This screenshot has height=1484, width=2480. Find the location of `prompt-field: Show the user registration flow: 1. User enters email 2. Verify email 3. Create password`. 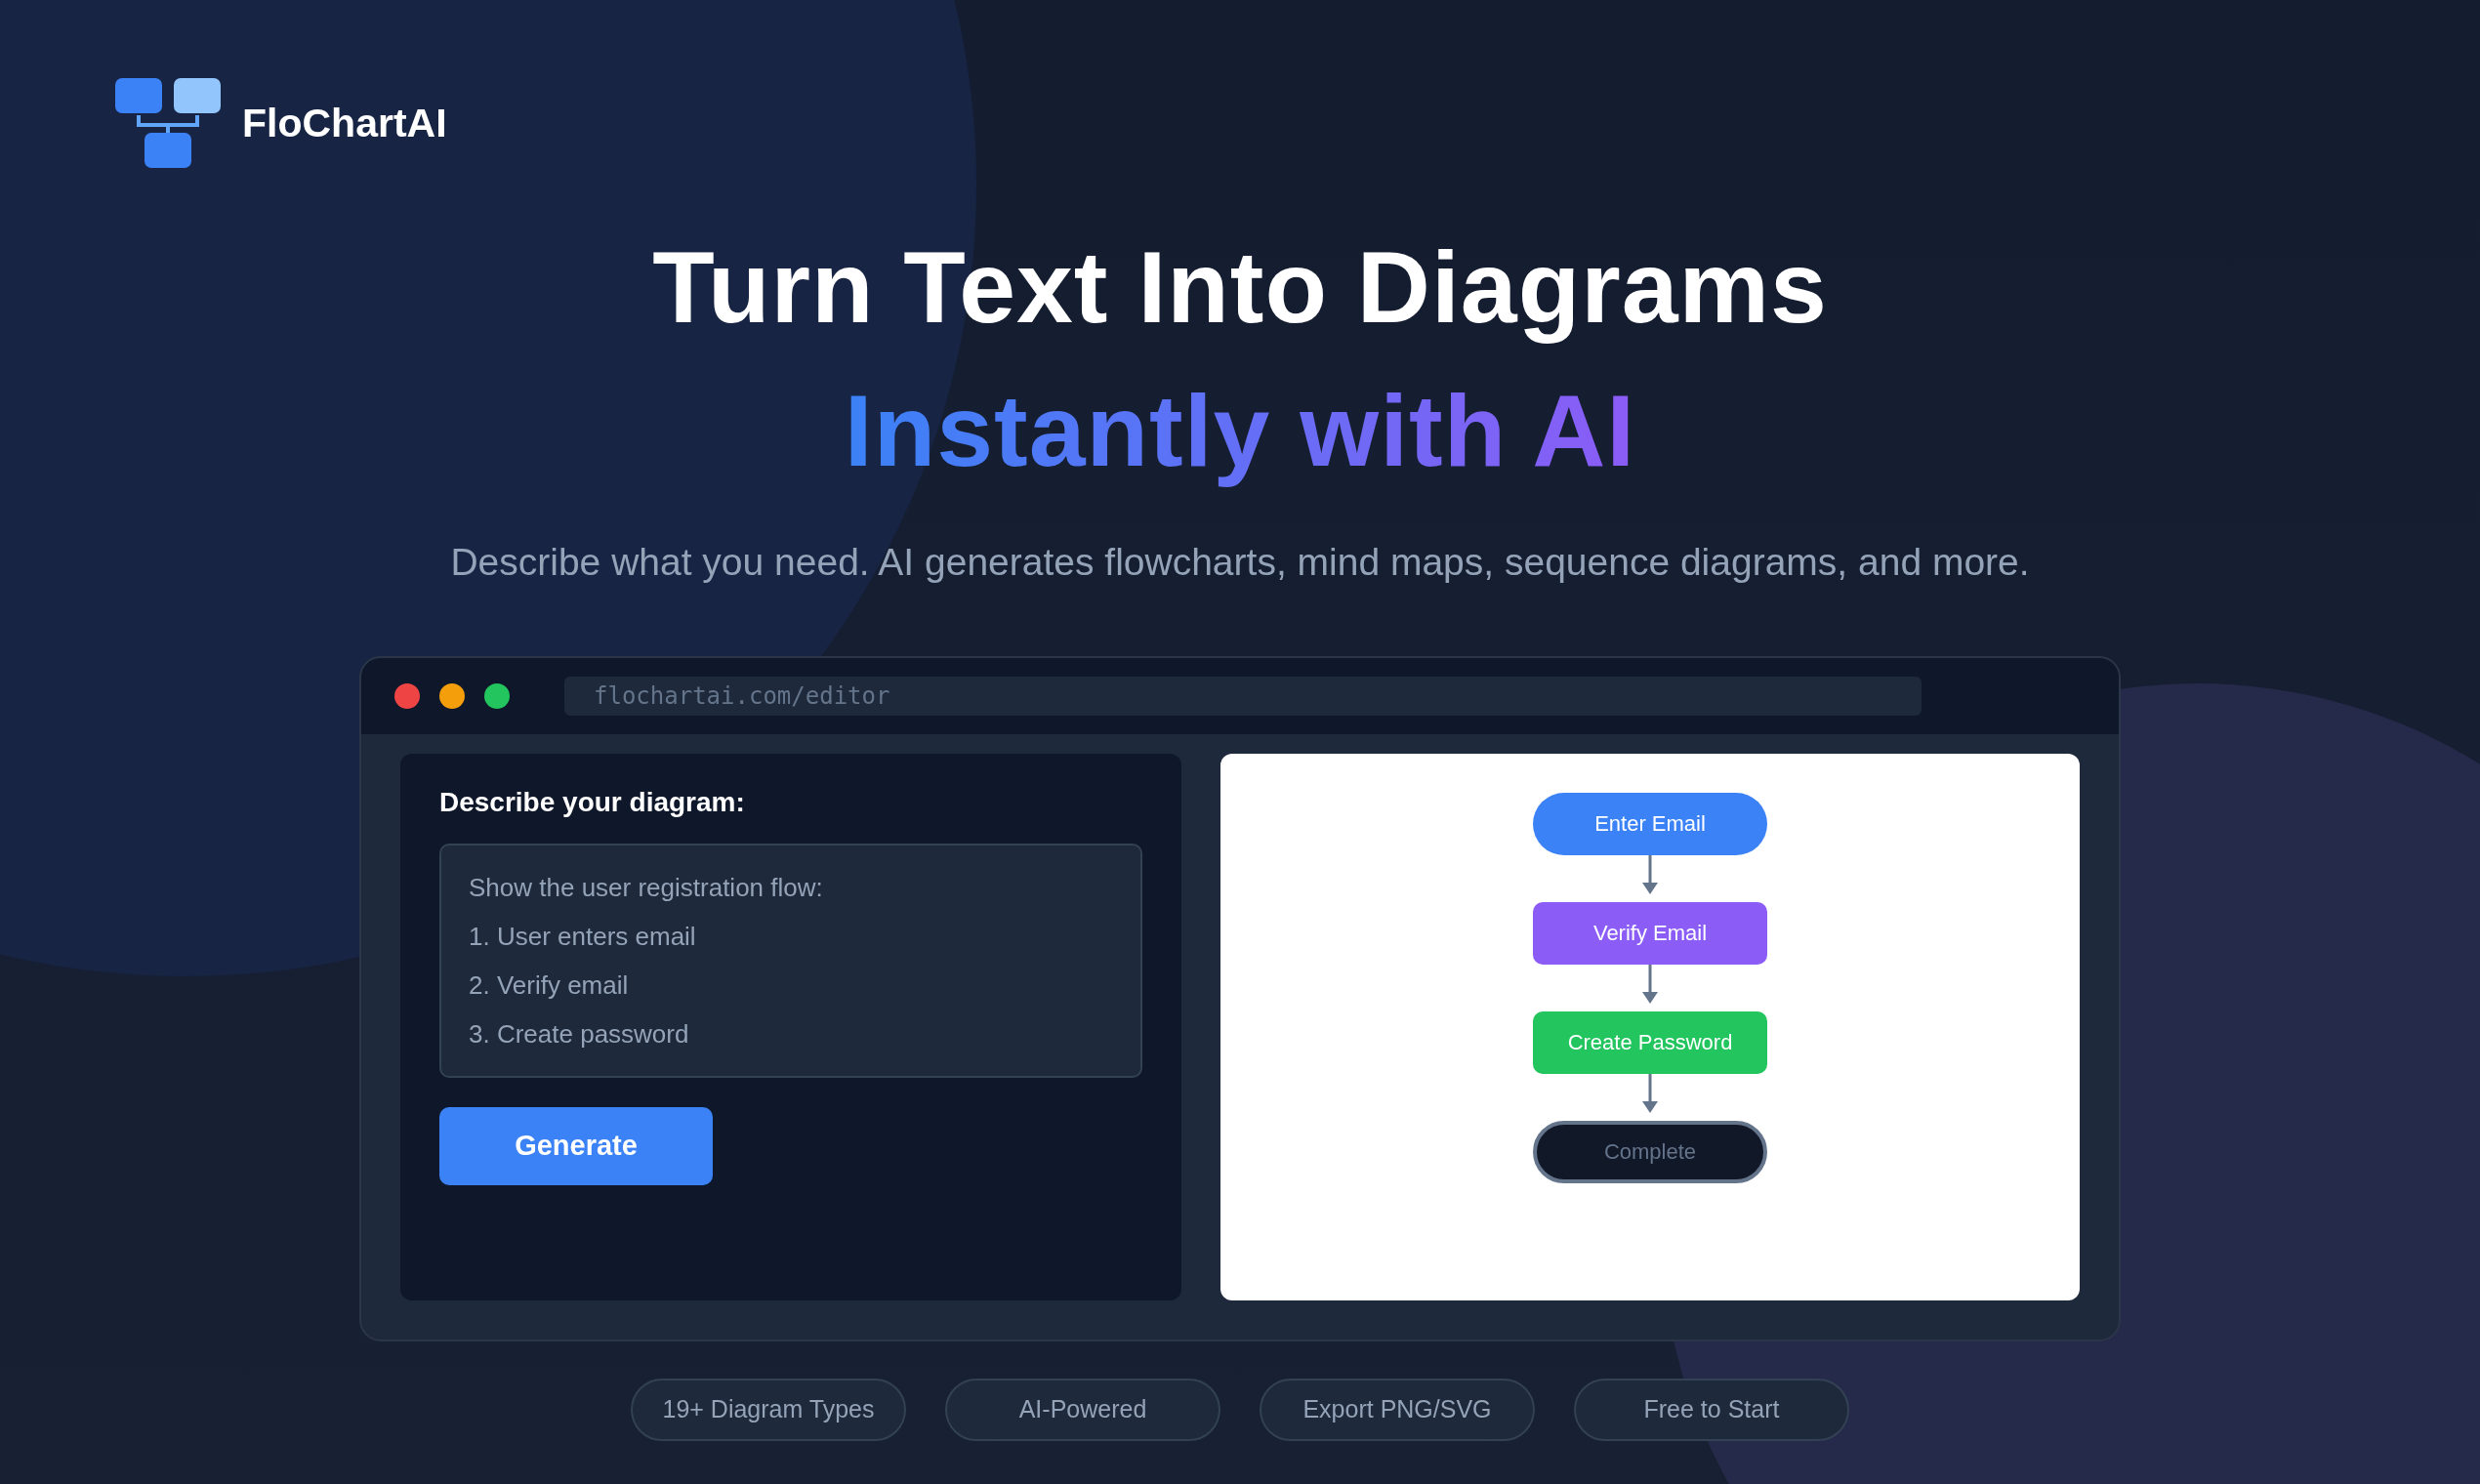

prompt-field: Show the user registration flow: 1. User enters email 2. Verify email 3. Create password is located at coordinates (790, 961).